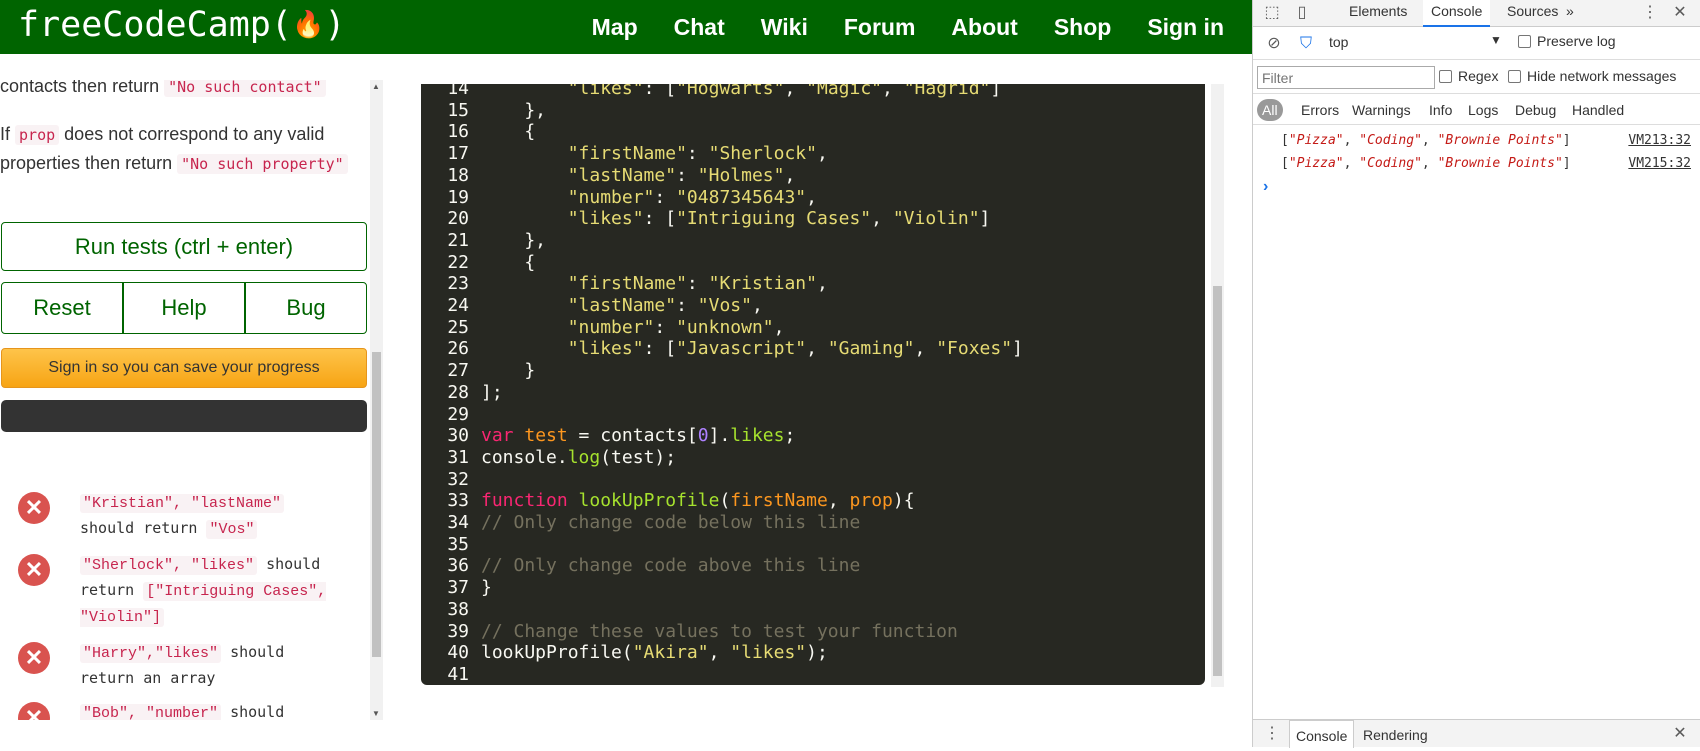  What do you see at coordinates (1378, 13) in the screenshot?
I see `tab-elements: Elements` at bounding box center [1378, 13].